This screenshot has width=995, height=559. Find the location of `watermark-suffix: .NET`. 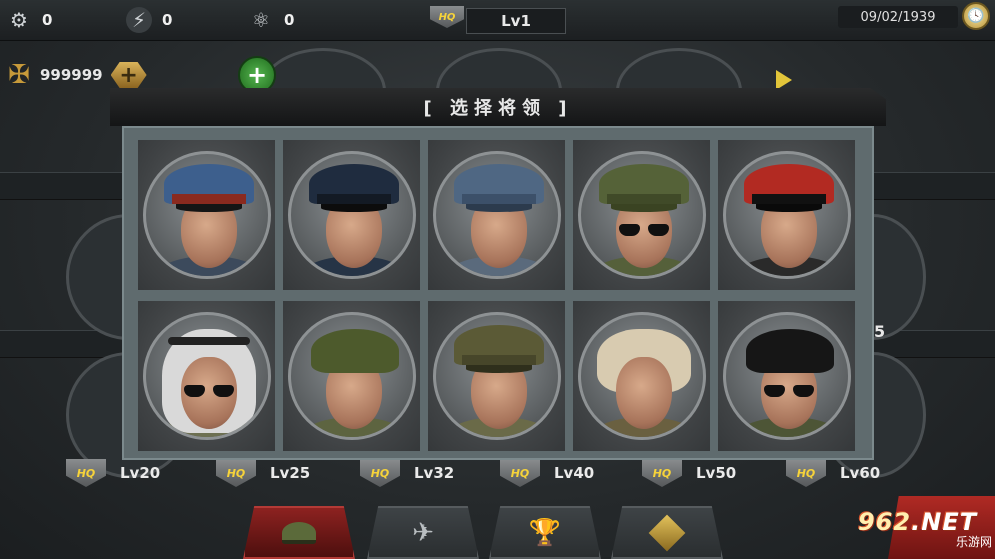

watermark-suffix: .NET is located at coordinates (944, 522).